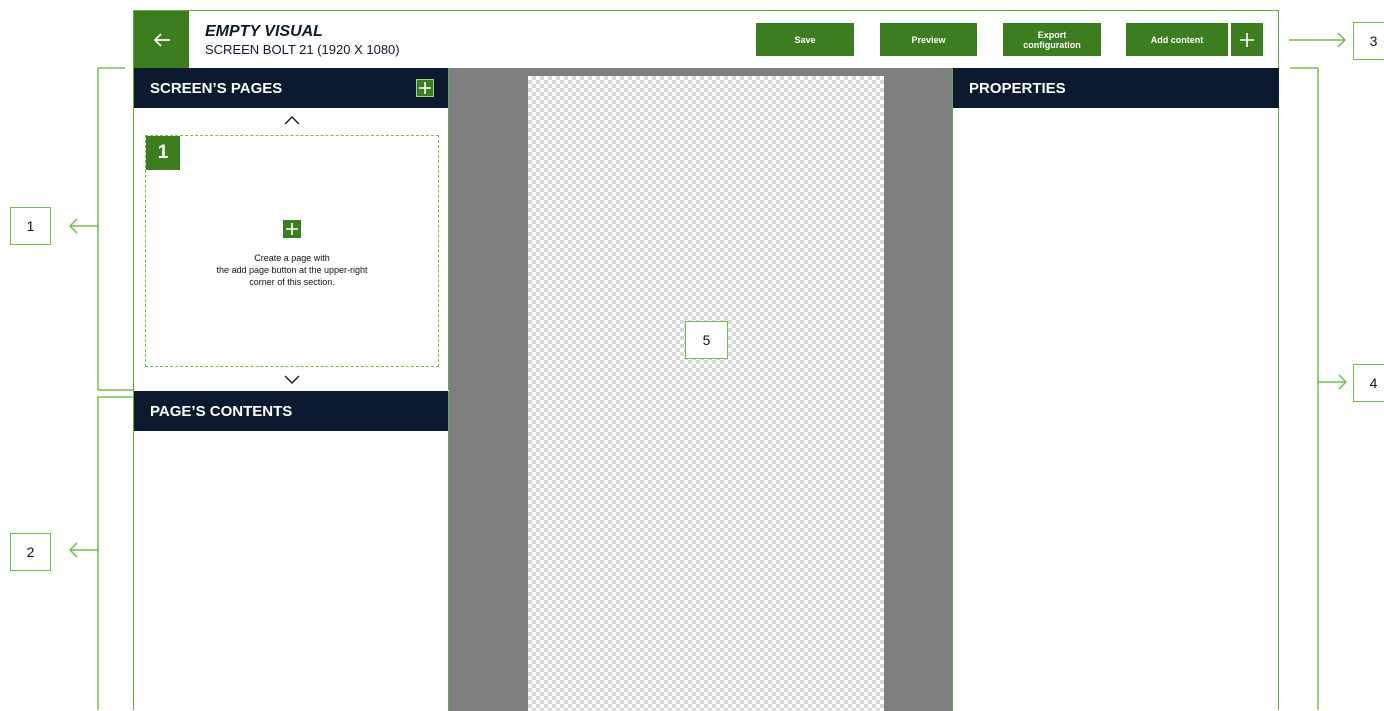 The width and height of the screenshot is (1384, 711). I want to click on add-content-button: Add content, so click(1177, 39).